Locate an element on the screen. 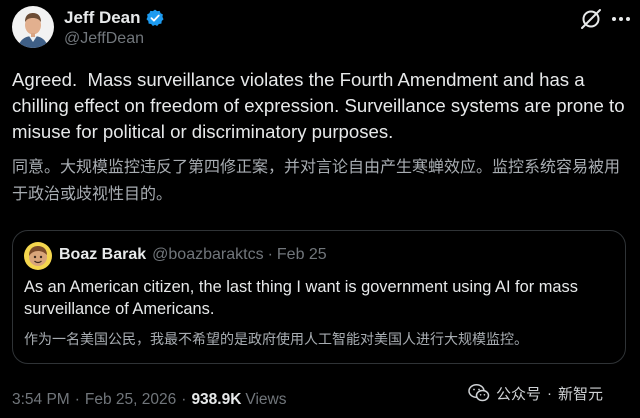  views-count: 938.9K is located at coordinates (216, 400).